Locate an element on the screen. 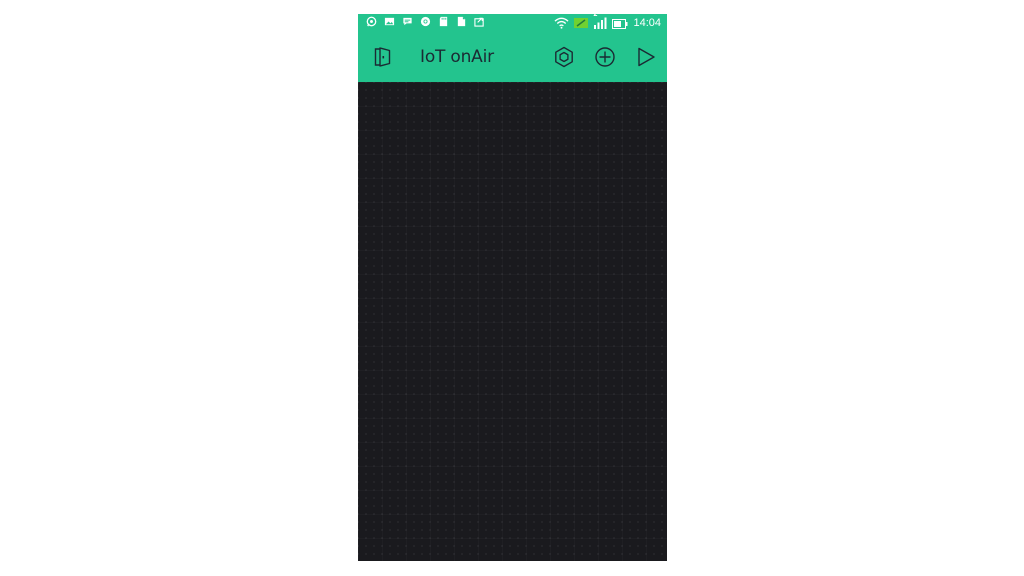  project-settings-button is located at coordinates (564, 57).